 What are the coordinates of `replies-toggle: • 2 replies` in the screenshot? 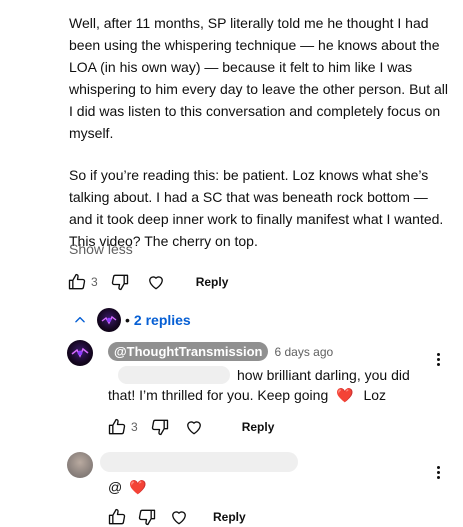 It's located at (132, 320).